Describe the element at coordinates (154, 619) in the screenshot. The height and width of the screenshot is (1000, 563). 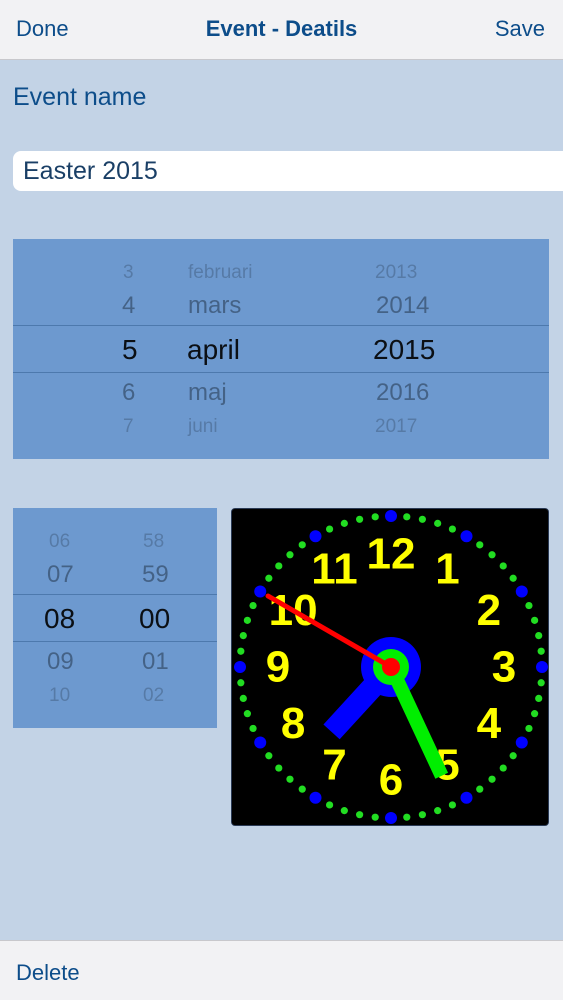
I see `time-minute-selected: 00` at that location.